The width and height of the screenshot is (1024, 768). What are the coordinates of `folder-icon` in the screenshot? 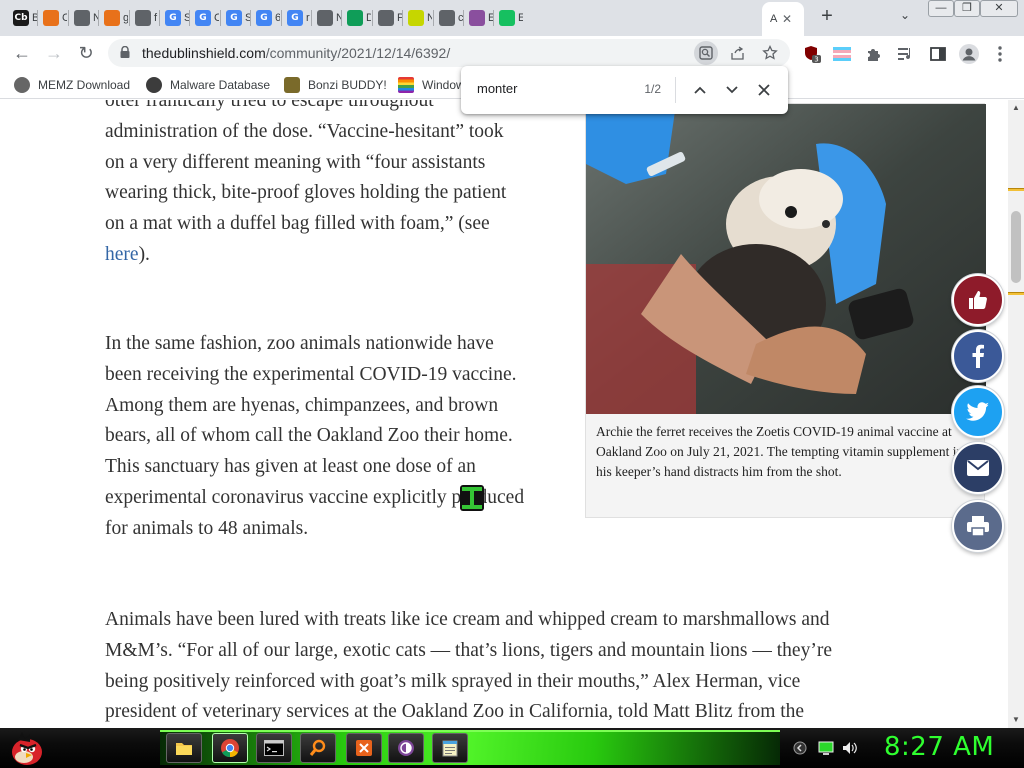 It's located at (184, 749).